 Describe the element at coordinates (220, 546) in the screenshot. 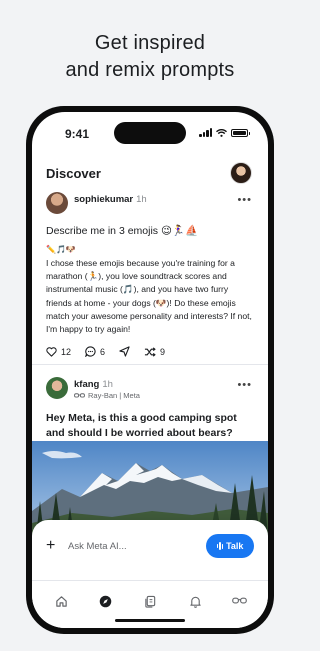

I see `voice-wave-icon` at that location.